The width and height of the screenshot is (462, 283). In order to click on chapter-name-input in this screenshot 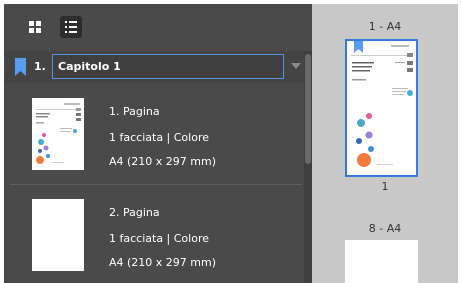, I will do `click(168, 66)`.